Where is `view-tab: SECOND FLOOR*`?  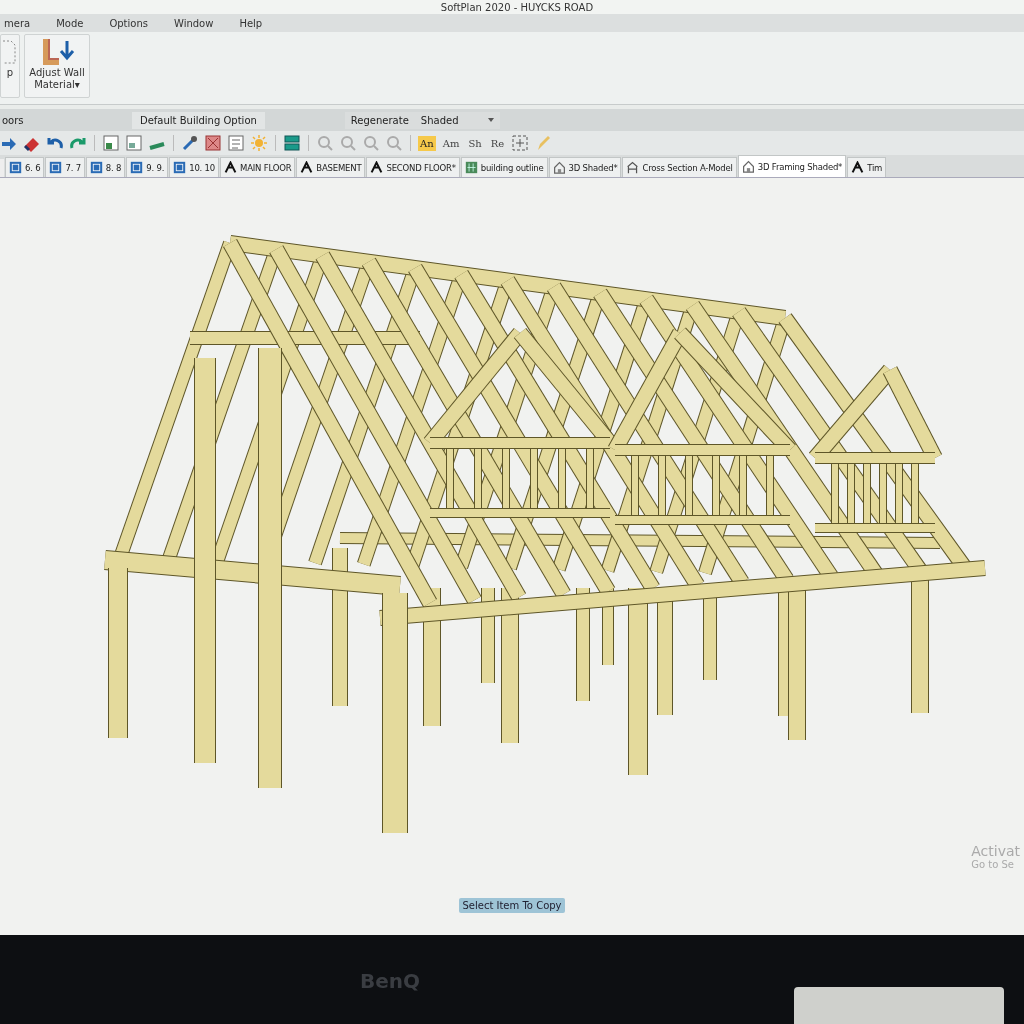
view-tab: SECOND FLOOR* is located at coordinates (413, 167).